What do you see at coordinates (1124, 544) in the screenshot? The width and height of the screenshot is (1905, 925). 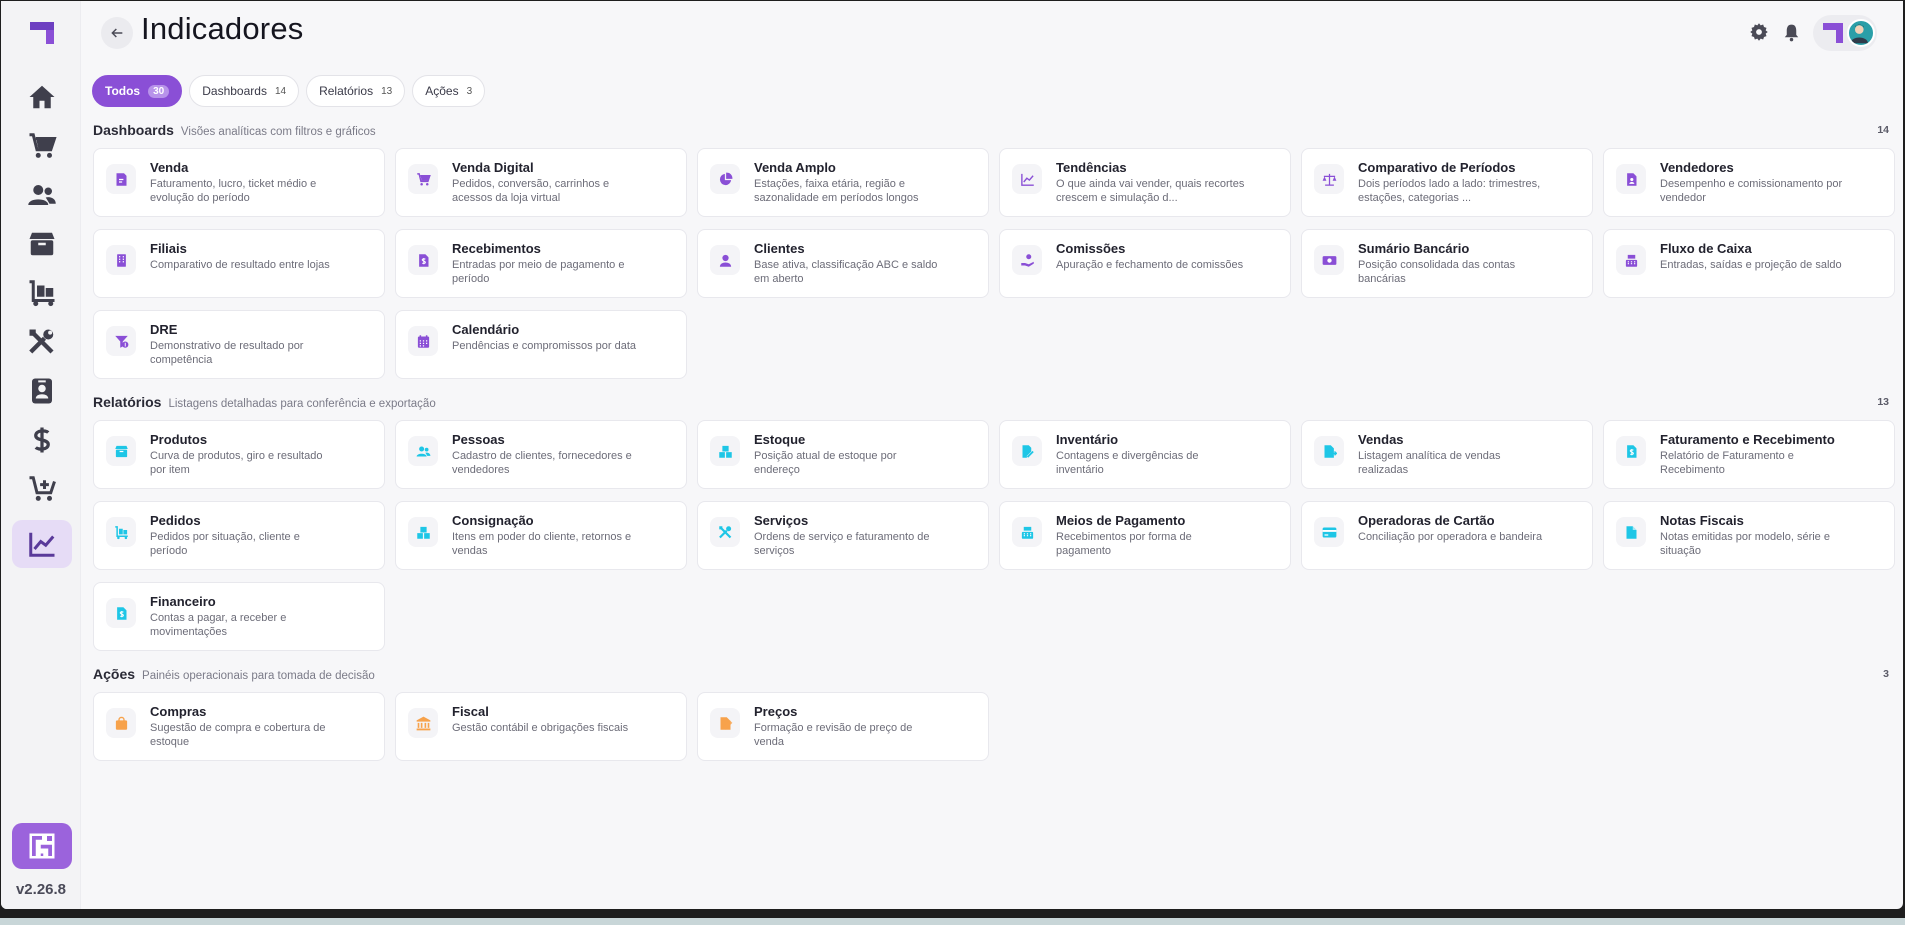 I see `card-description: Recebimentos por forma de pagamento` at bounding box center [1124, 544].